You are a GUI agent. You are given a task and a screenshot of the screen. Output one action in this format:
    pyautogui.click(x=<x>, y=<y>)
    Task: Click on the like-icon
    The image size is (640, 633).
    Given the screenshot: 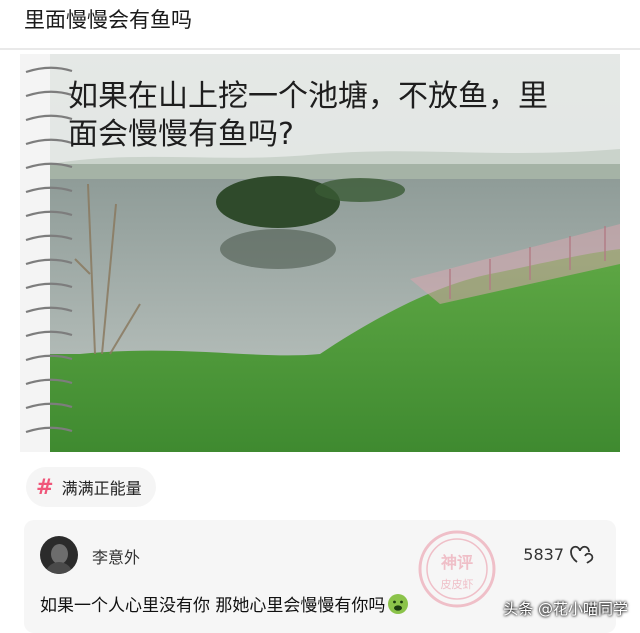 What is the action you would take?
    pyautogui.click(x=582, y=554)
    